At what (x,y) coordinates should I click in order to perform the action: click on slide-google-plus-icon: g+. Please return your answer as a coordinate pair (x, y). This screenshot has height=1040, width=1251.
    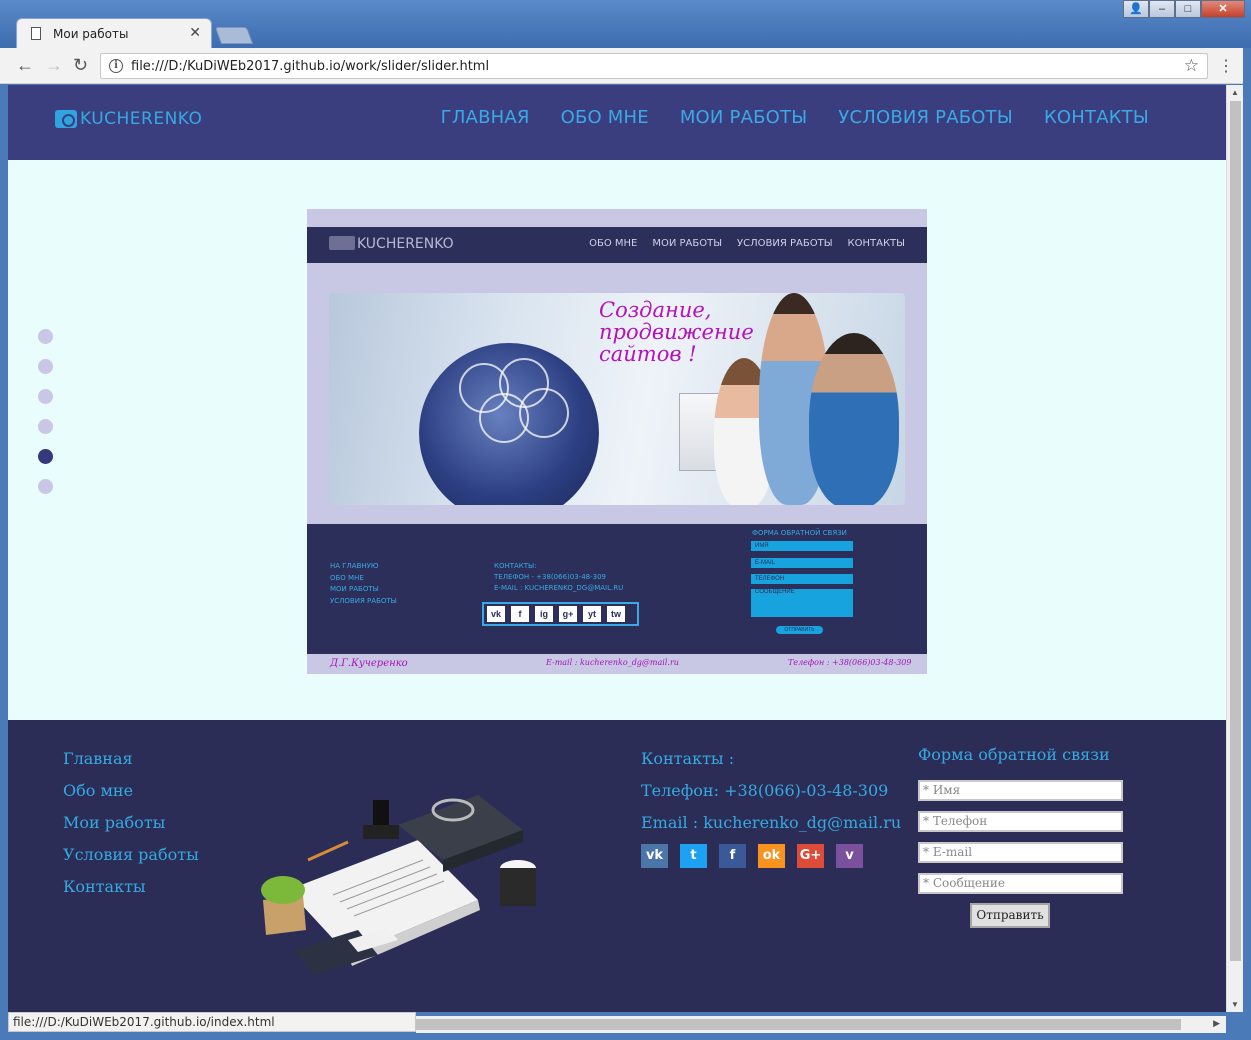
    Looking at the image, I should click on (568, 614).